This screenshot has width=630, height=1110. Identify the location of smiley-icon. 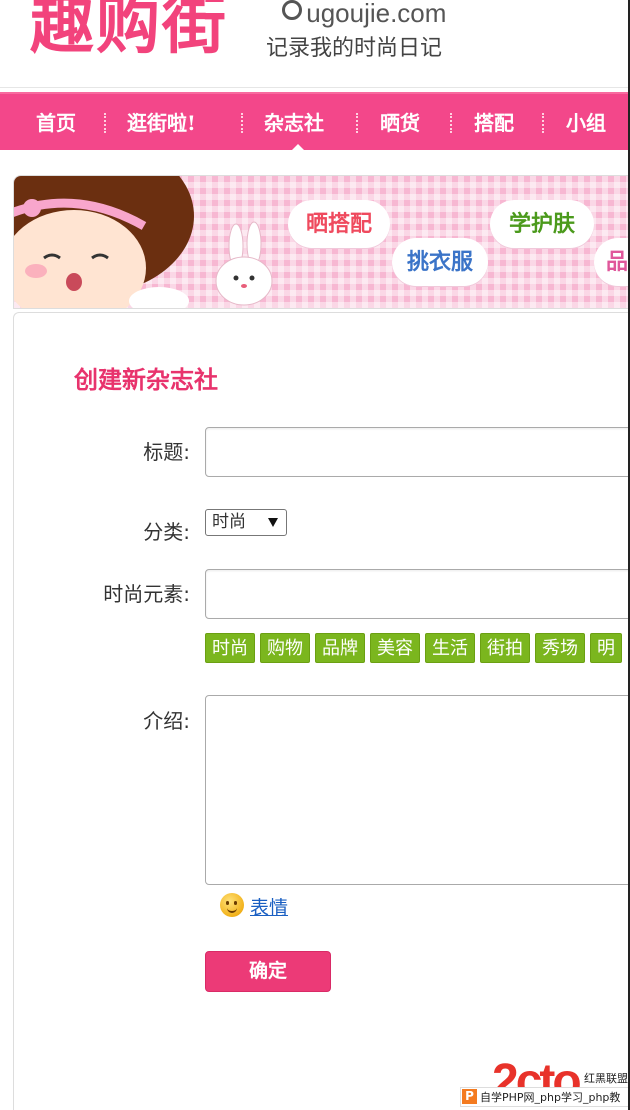
(232, 905).